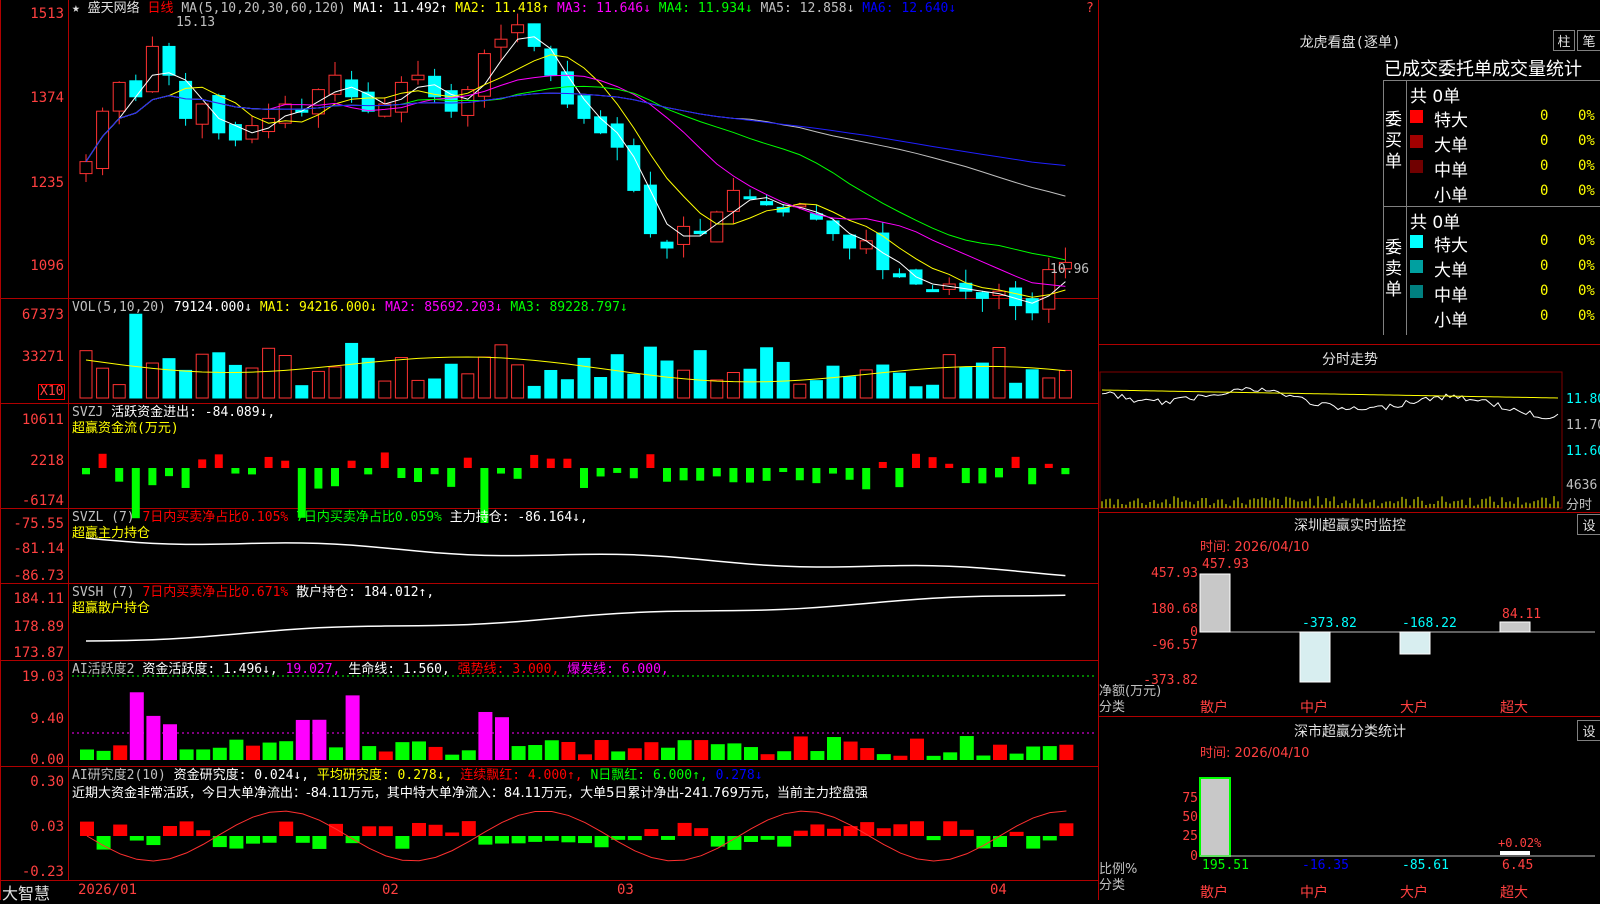 The width and height of the screenshot is (1600, 904). I want to click on ai-y-tick: 19.03, so click(42, 677).